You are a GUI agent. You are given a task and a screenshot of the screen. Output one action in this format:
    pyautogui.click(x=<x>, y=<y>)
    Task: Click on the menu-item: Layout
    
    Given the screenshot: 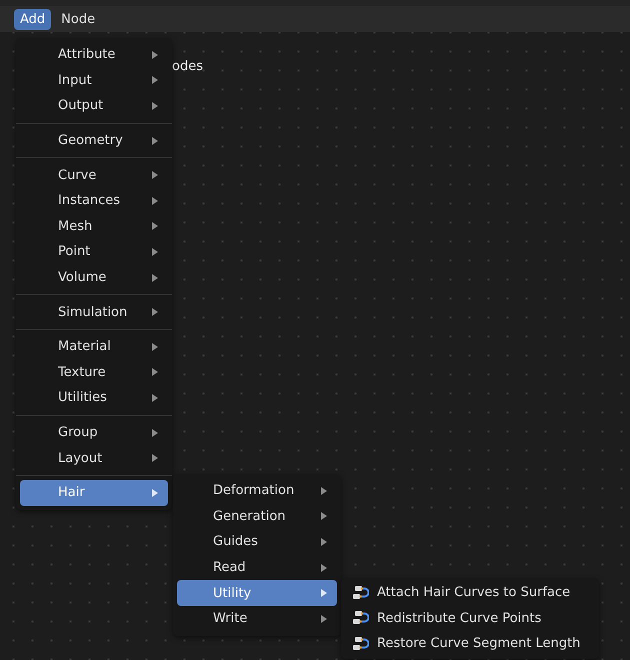 What is the action you would take?
    pyautogui.click(x=94, y=458)
    